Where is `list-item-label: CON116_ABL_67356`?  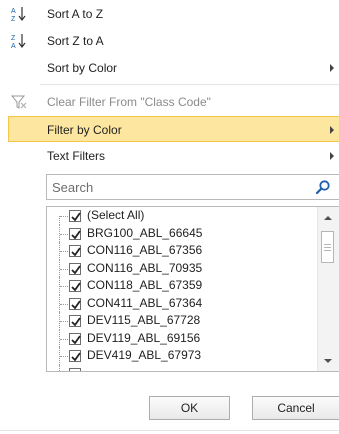 list-item-label: CON116_ABL_67356 is located at coordinates (145, 250).